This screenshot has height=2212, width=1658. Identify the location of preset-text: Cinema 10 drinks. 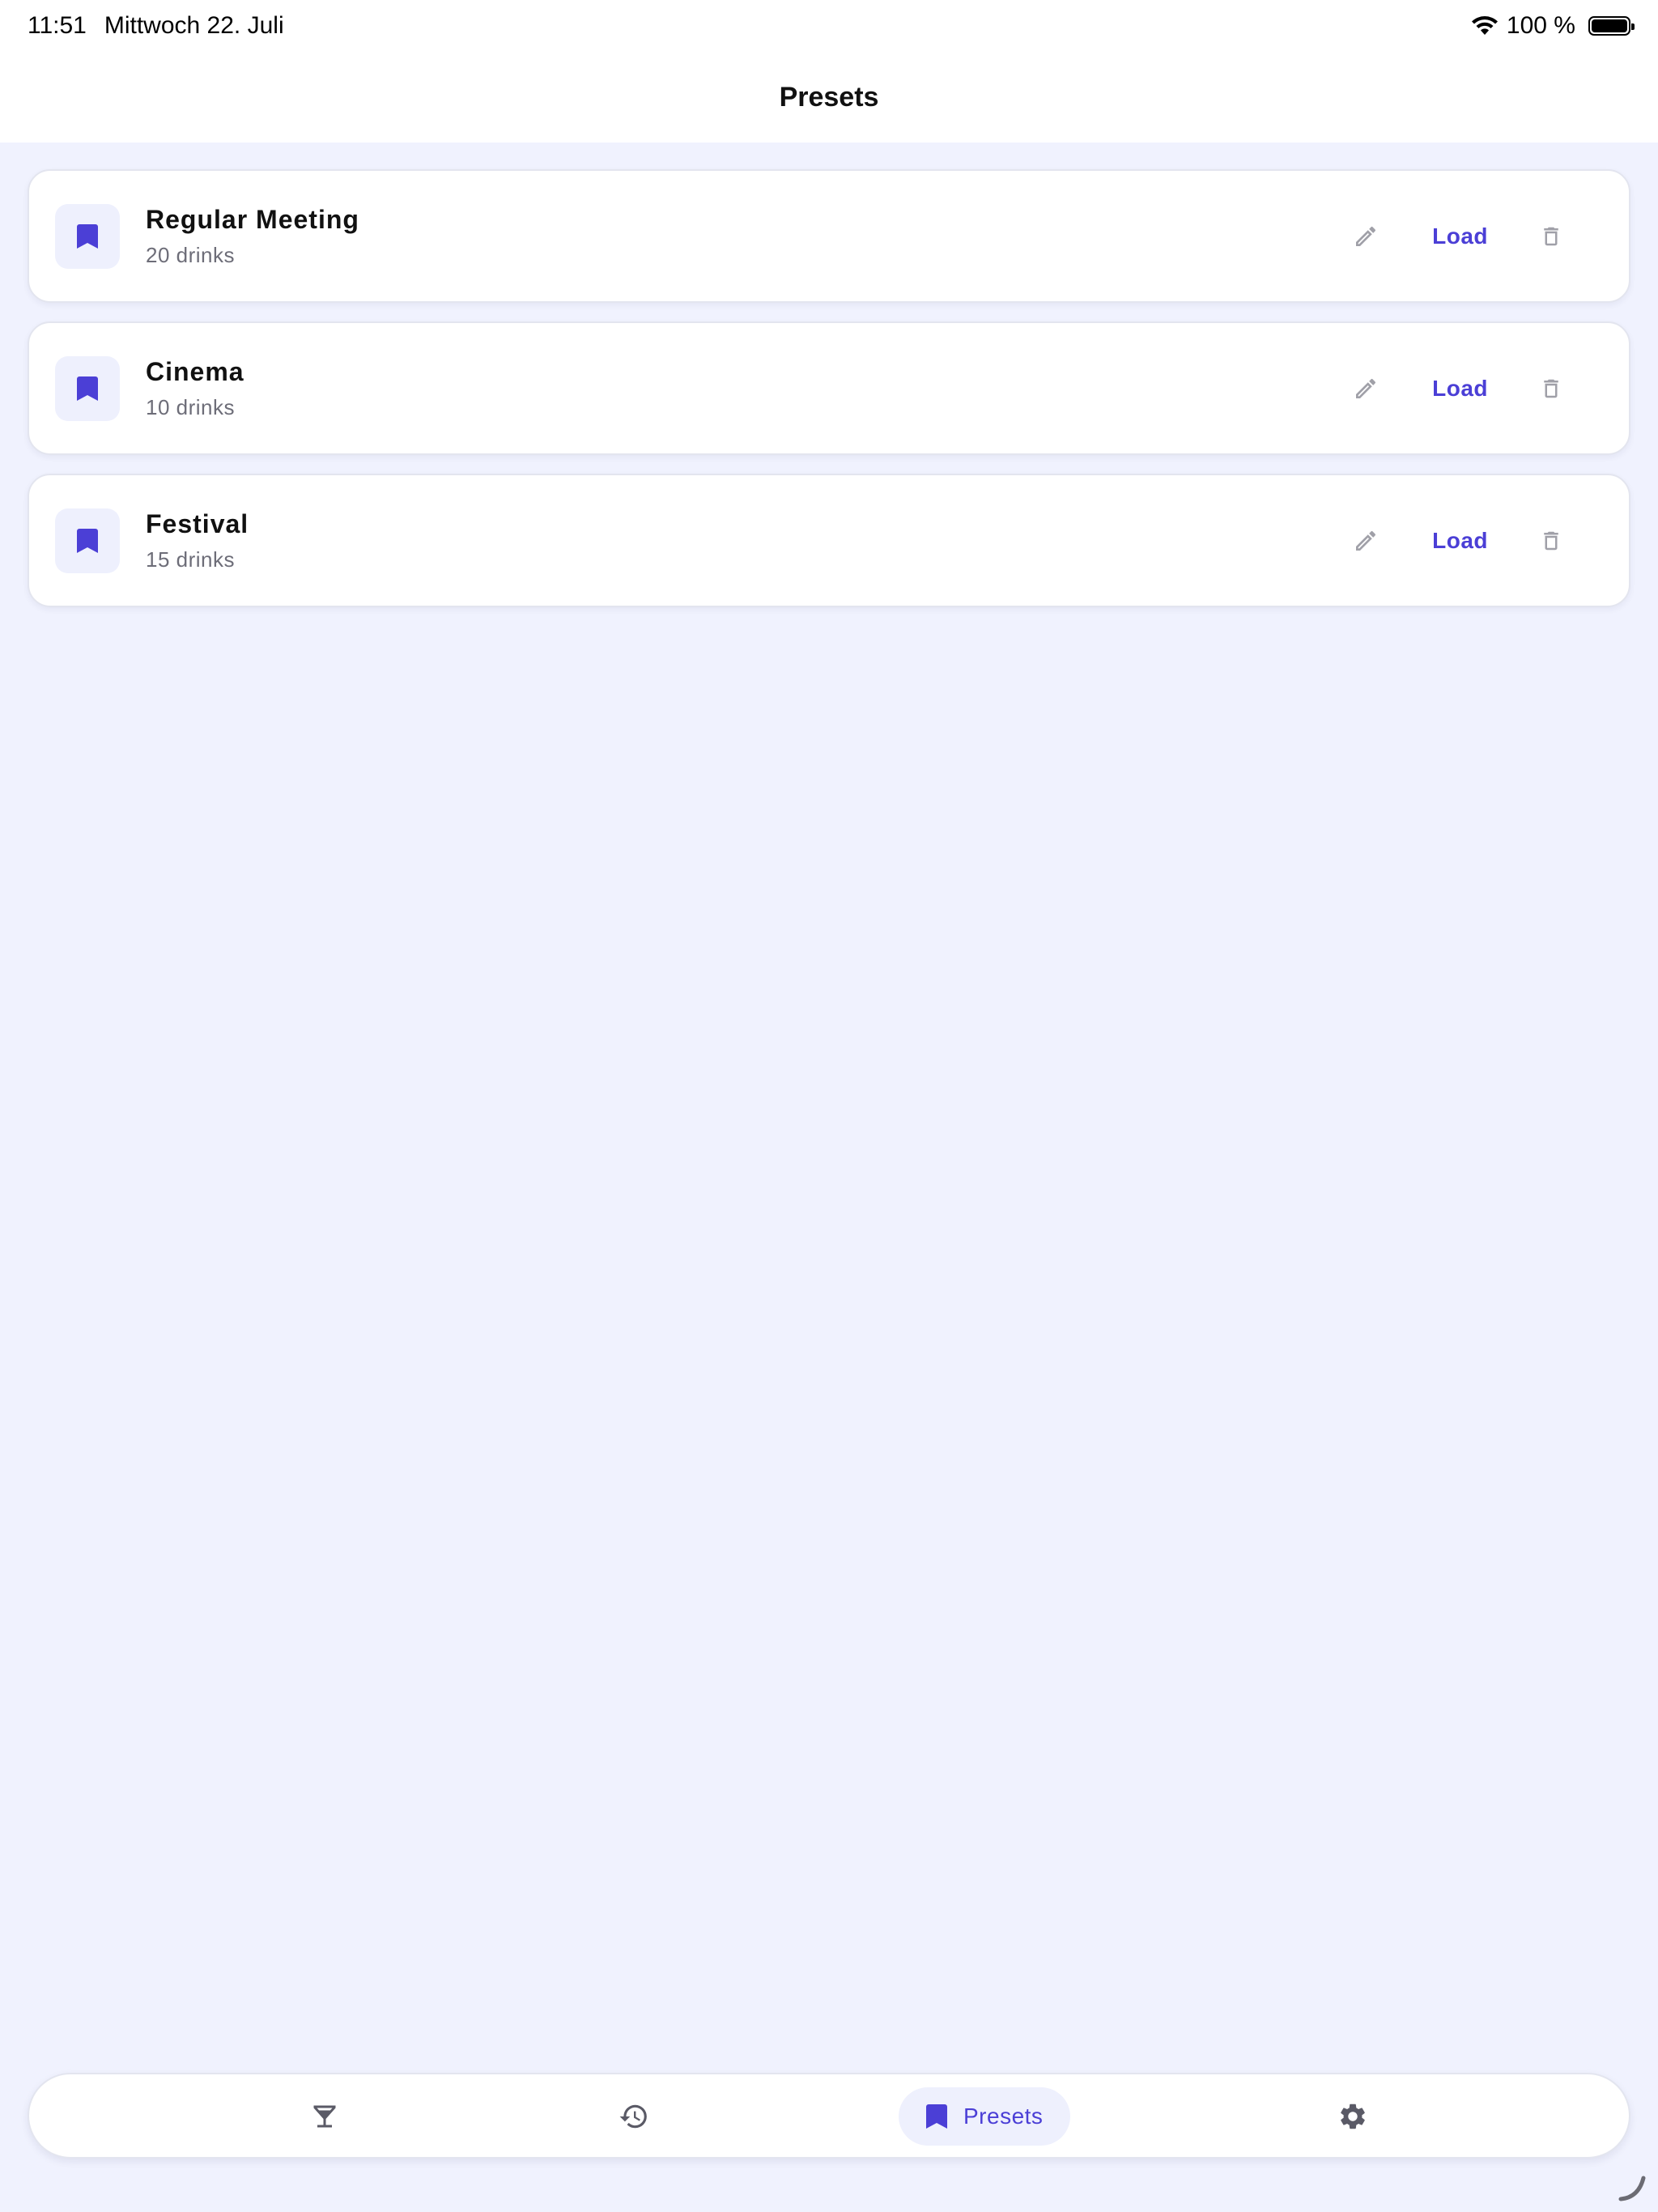
(743, 389).